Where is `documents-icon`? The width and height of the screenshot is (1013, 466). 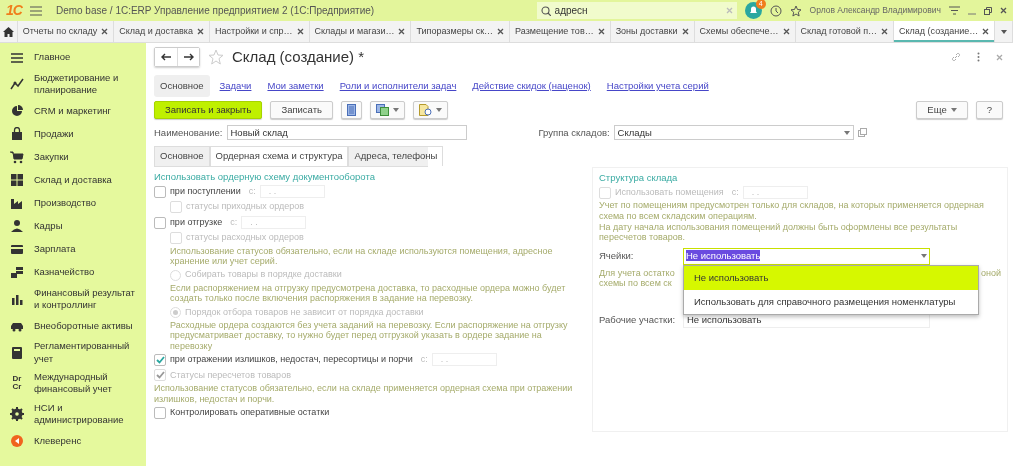
documents-icon is located at coordinates (382, 110).